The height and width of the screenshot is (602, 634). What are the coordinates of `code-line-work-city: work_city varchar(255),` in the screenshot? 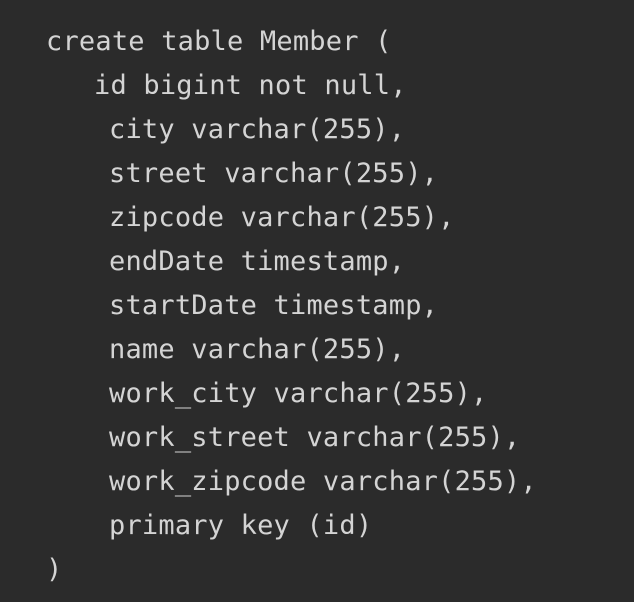 It's located at (298, 393).